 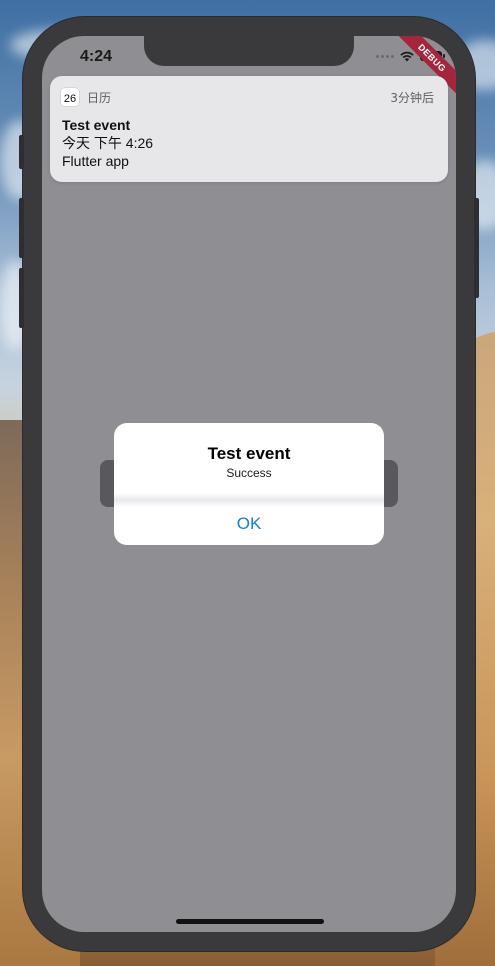 What do you see at coordinates (476, 248) in the screenshot?
I see `power-button` at bounding box center [476, 248].